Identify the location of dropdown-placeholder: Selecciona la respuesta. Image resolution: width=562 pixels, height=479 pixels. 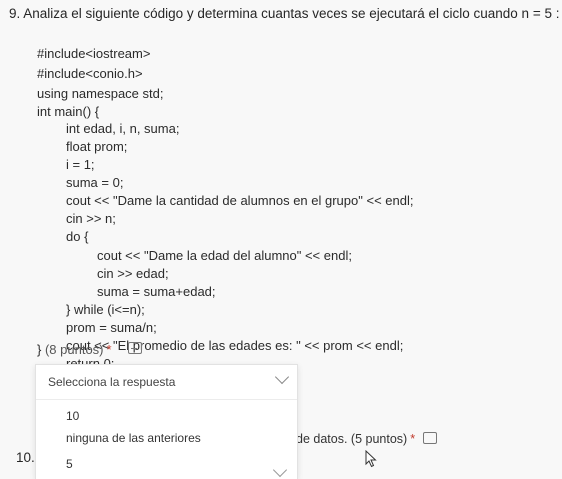
(112, 382).